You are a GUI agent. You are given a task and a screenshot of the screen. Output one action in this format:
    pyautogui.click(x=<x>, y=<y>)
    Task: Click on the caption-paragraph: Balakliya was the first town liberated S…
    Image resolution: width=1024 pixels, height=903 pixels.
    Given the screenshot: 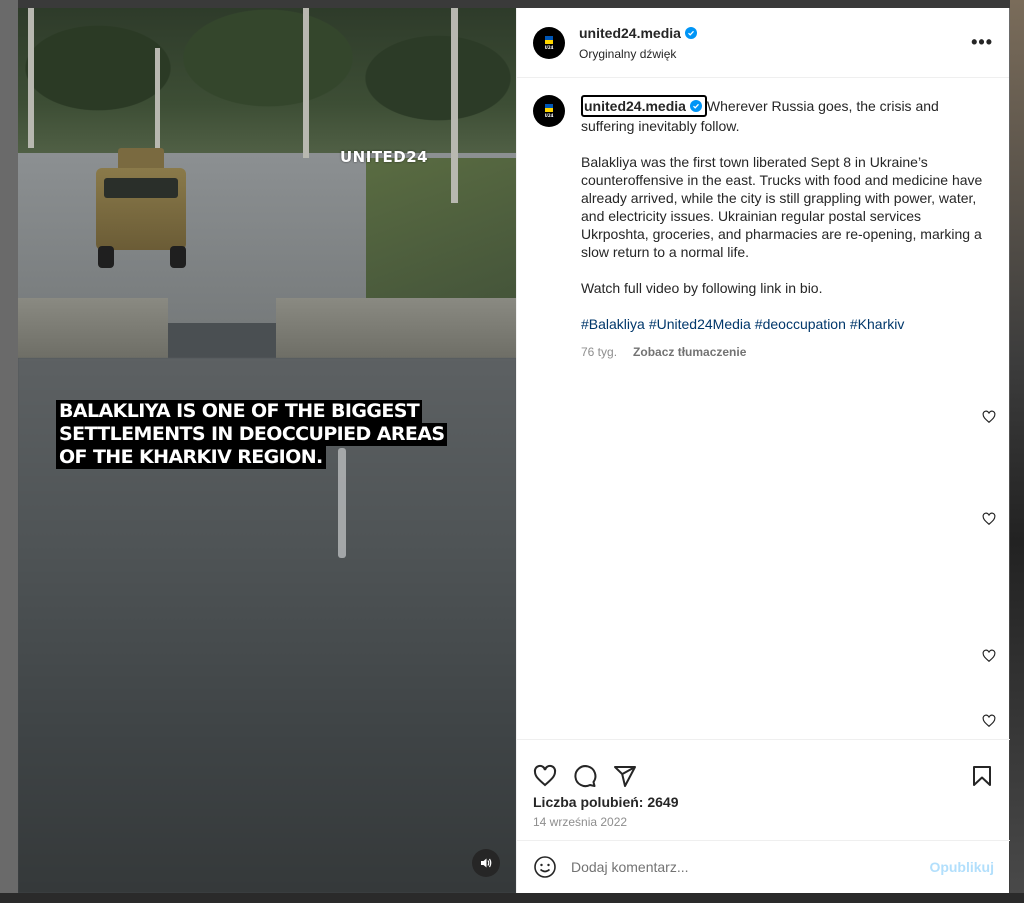 What is the action you would take?
    pyautogui.click(x=782, y=207)
    